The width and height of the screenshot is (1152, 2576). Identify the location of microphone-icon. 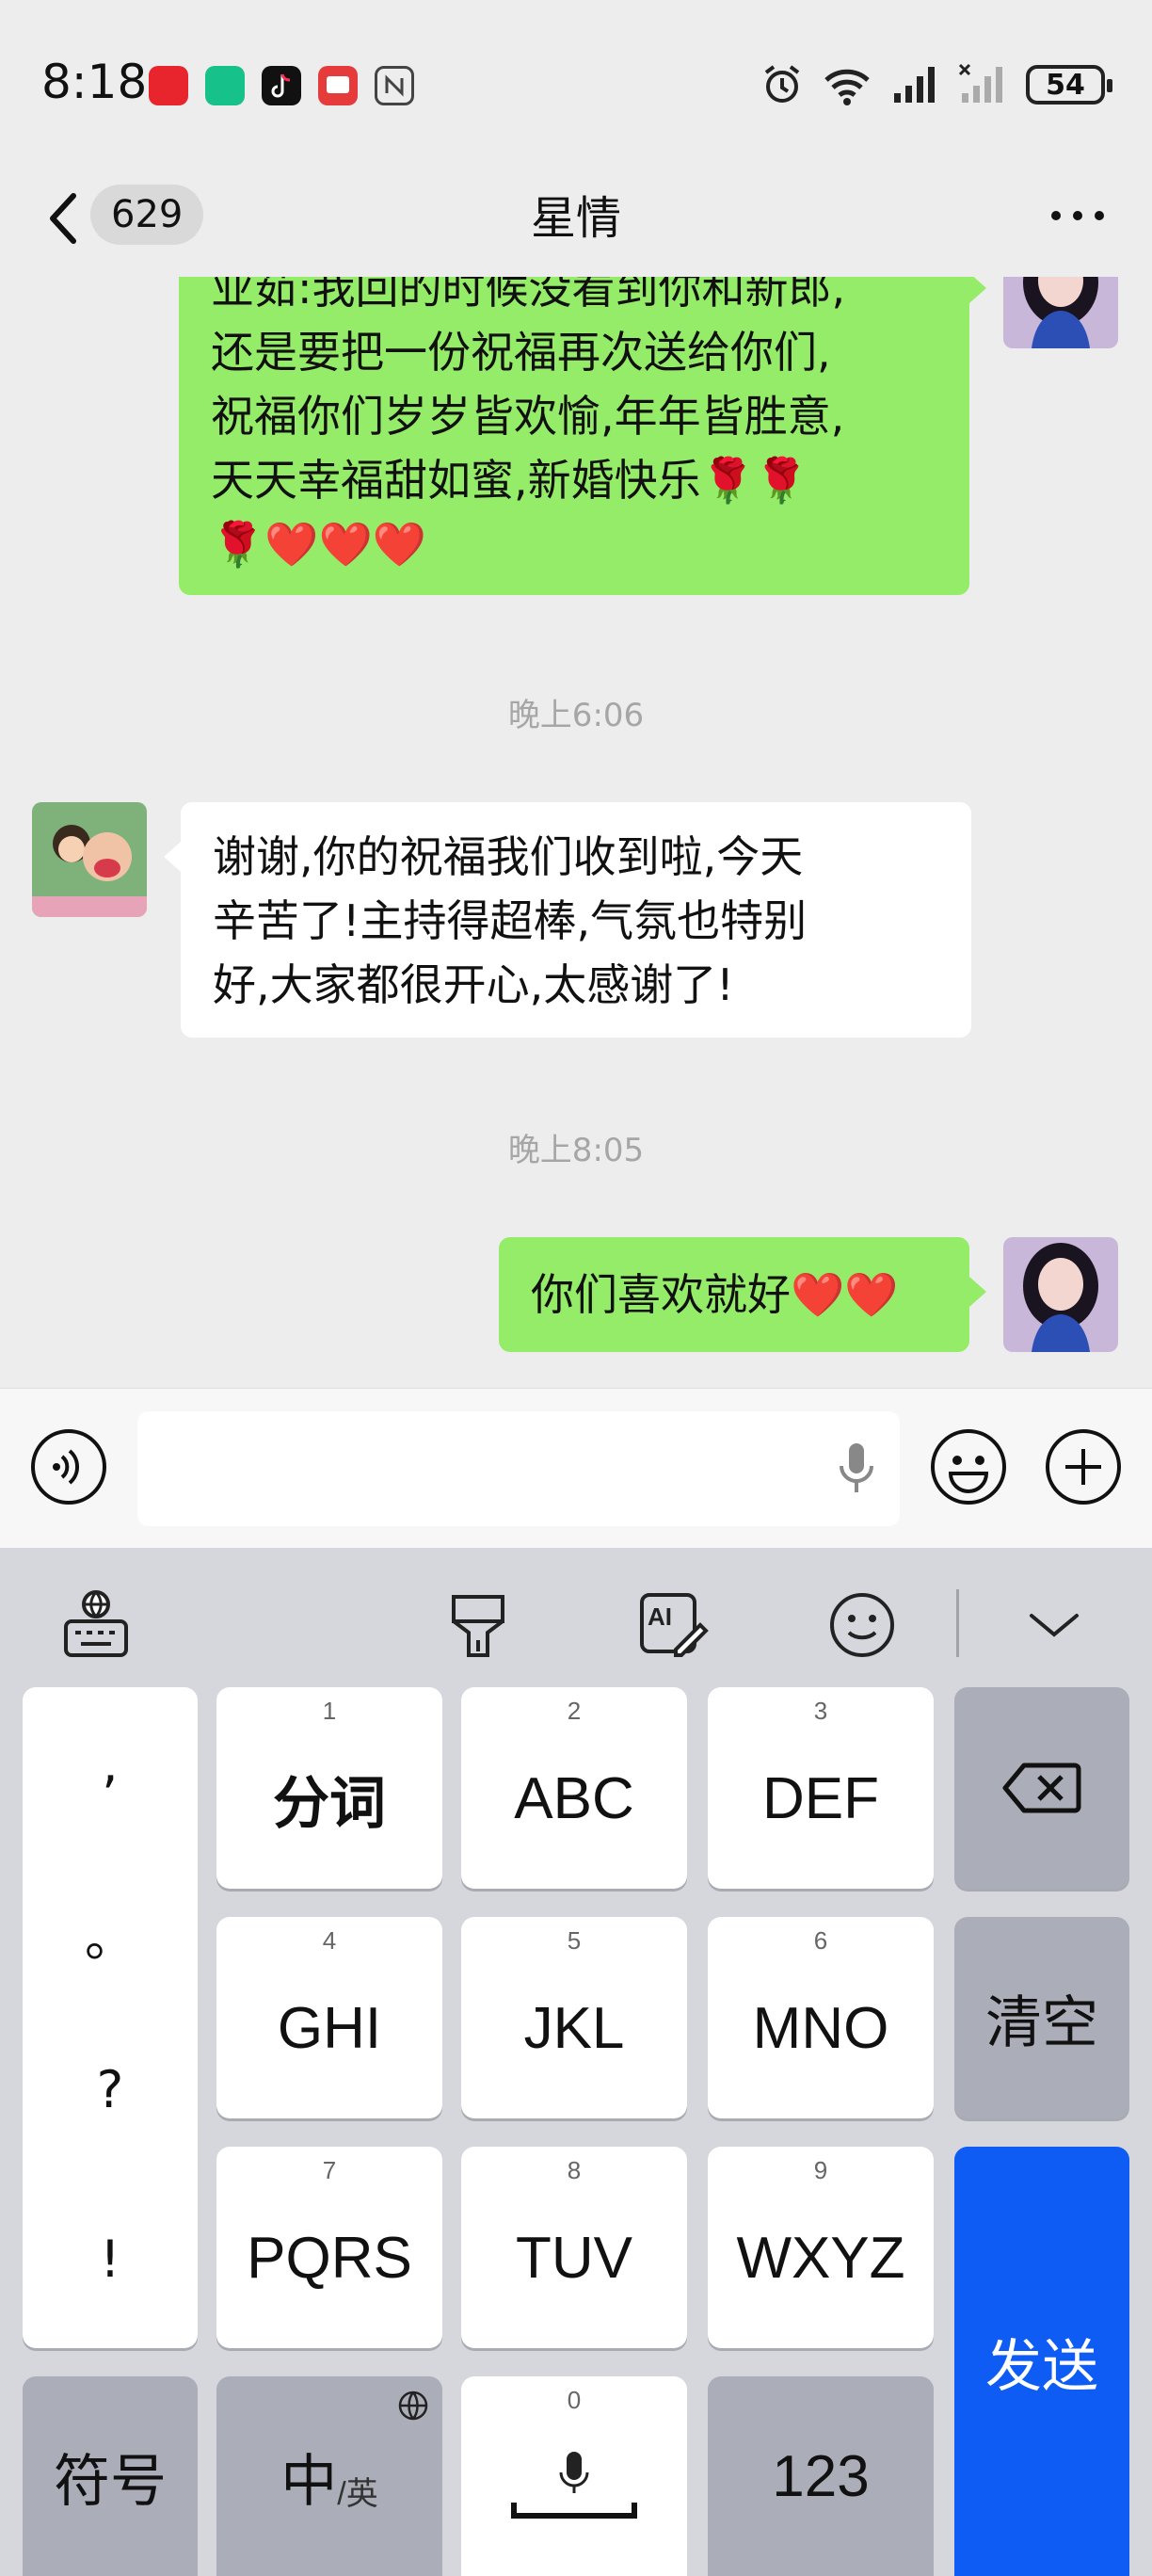
(856, 1469).